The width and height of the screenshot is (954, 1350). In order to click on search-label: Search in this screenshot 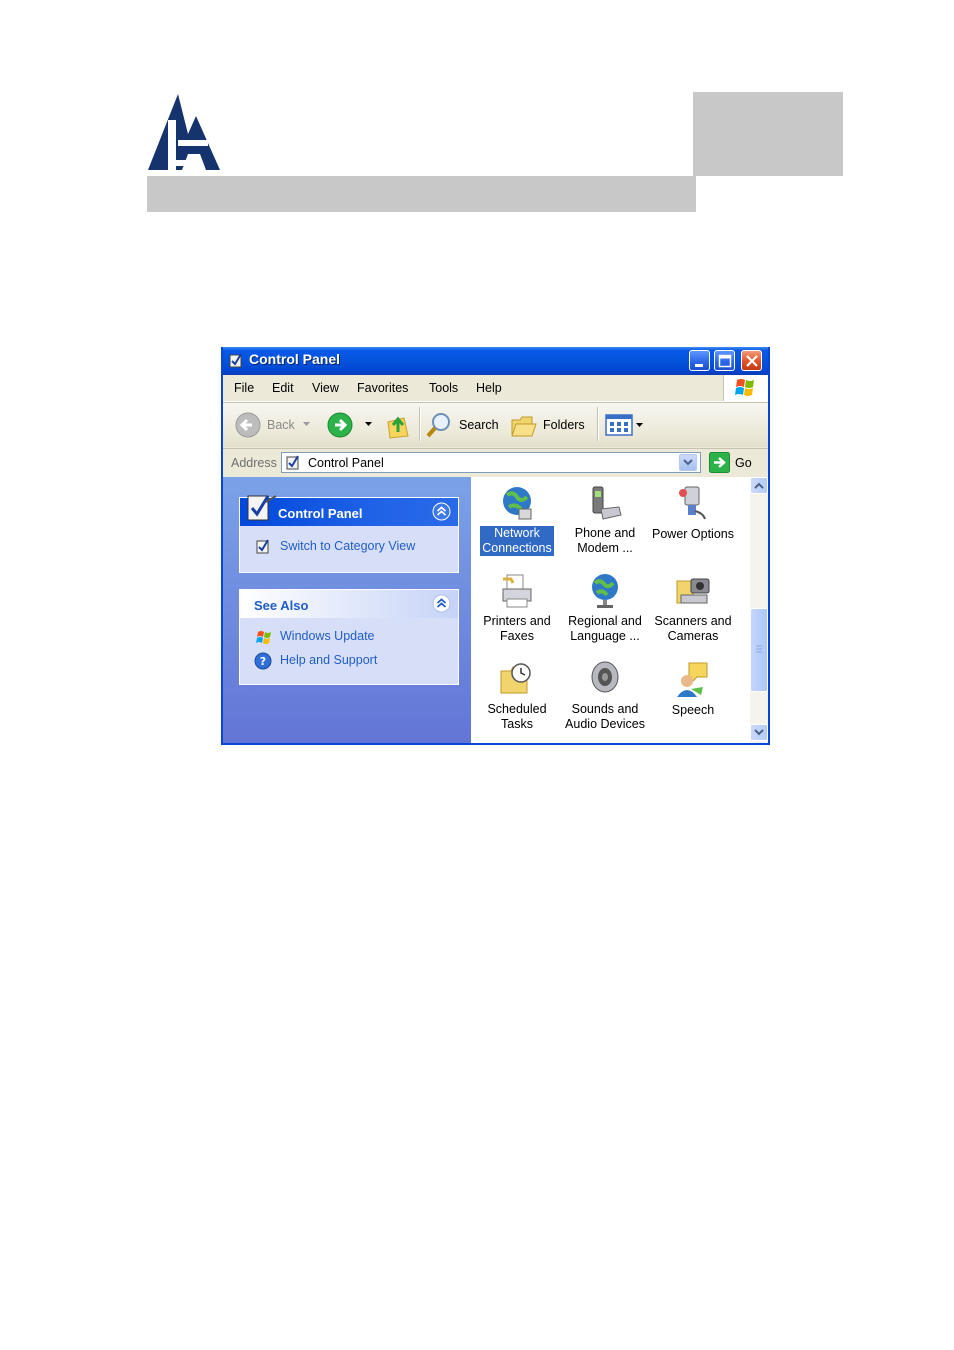, I will do `click(479, 425)`.